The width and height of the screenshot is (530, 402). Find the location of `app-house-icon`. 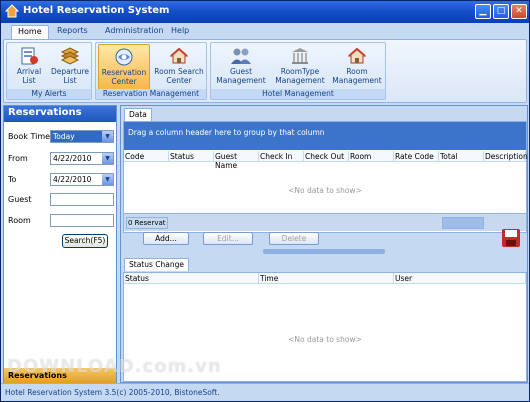

app-house-icon is located at coordinates (12, 11).